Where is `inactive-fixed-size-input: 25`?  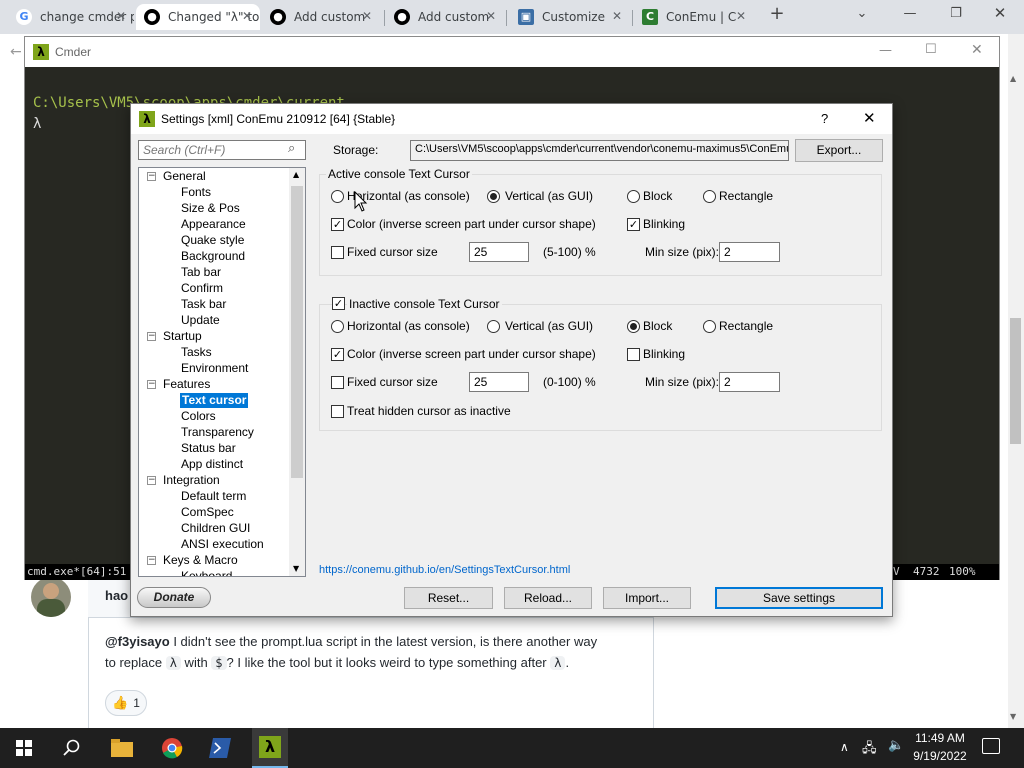 inactive-fixed-size-input: 25 is located at coordinates (499, 382).